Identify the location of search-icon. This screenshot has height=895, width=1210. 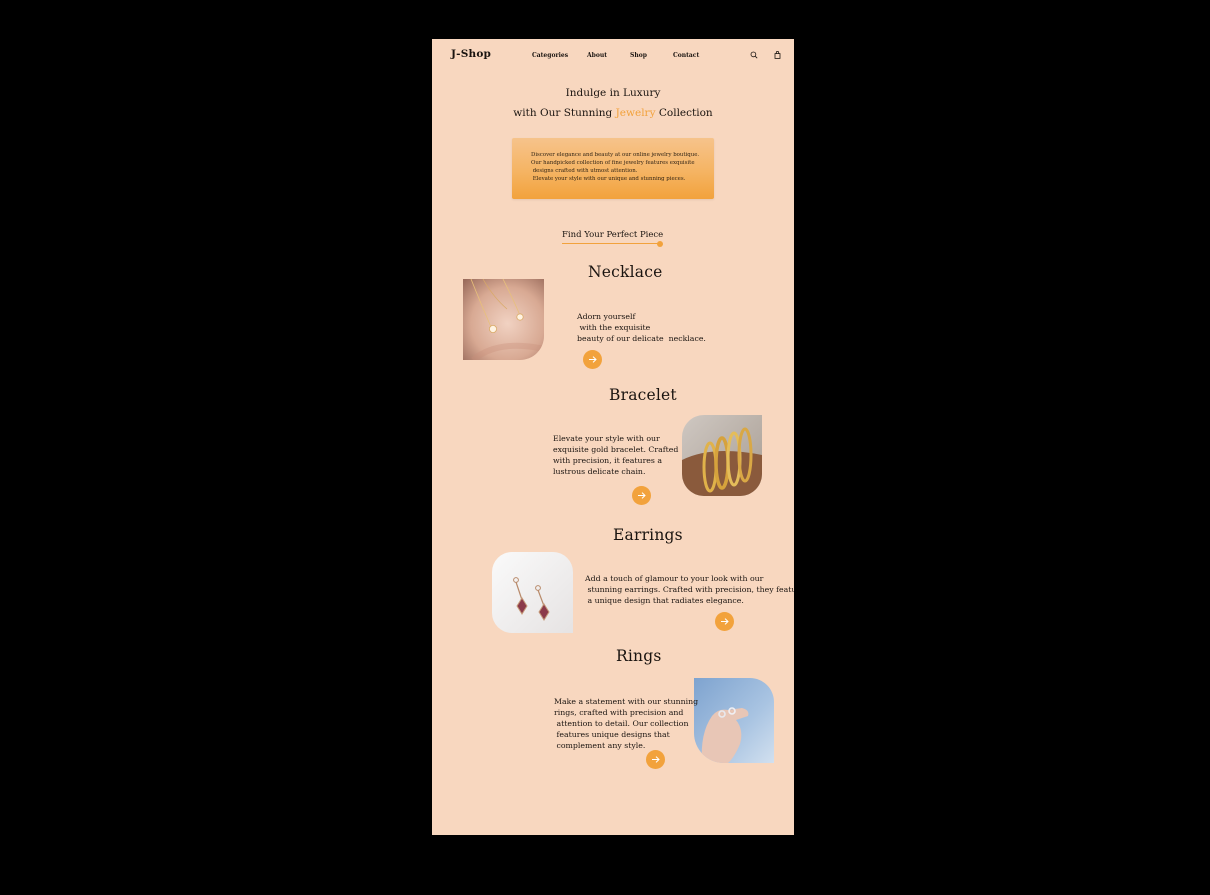
(754, 55).